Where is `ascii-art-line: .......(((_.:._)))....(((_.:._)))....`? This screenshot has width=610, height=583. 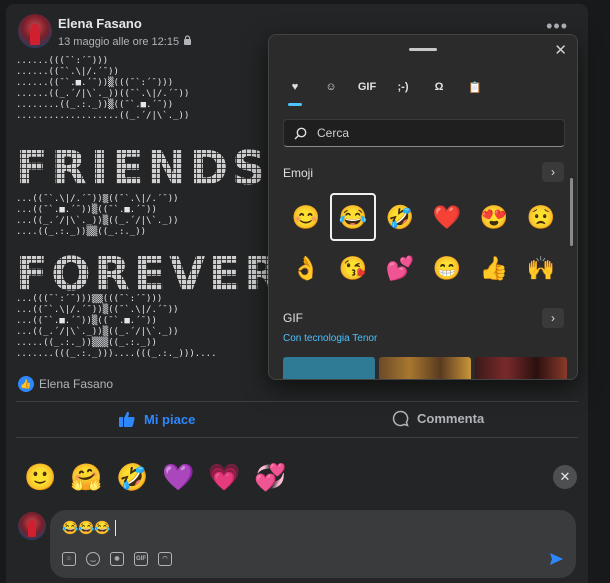 ascii-art-line: .......(((_.:._)))....(((_.:._))).... is located at coordinates (116, 354).